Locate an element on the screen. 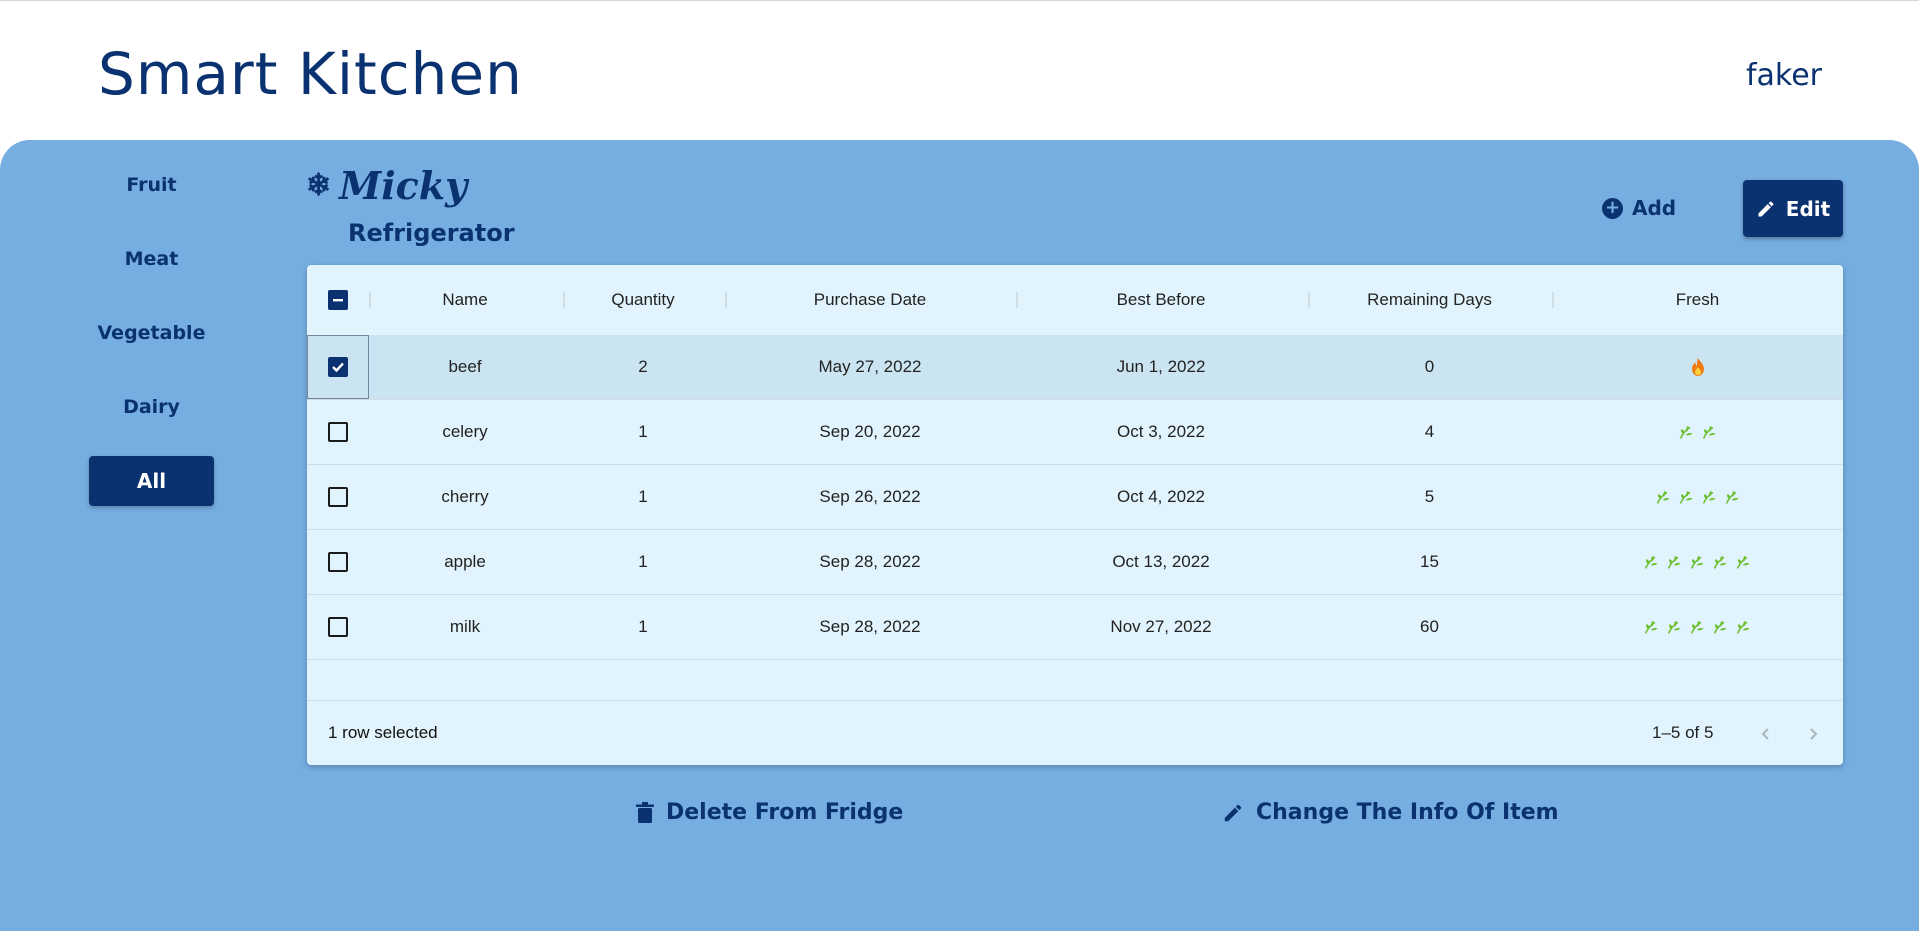 Image resolution: width=1919 pixels, height=931 pixels. cell-remaining-days: 4 is located at coordinates (1429, 432).